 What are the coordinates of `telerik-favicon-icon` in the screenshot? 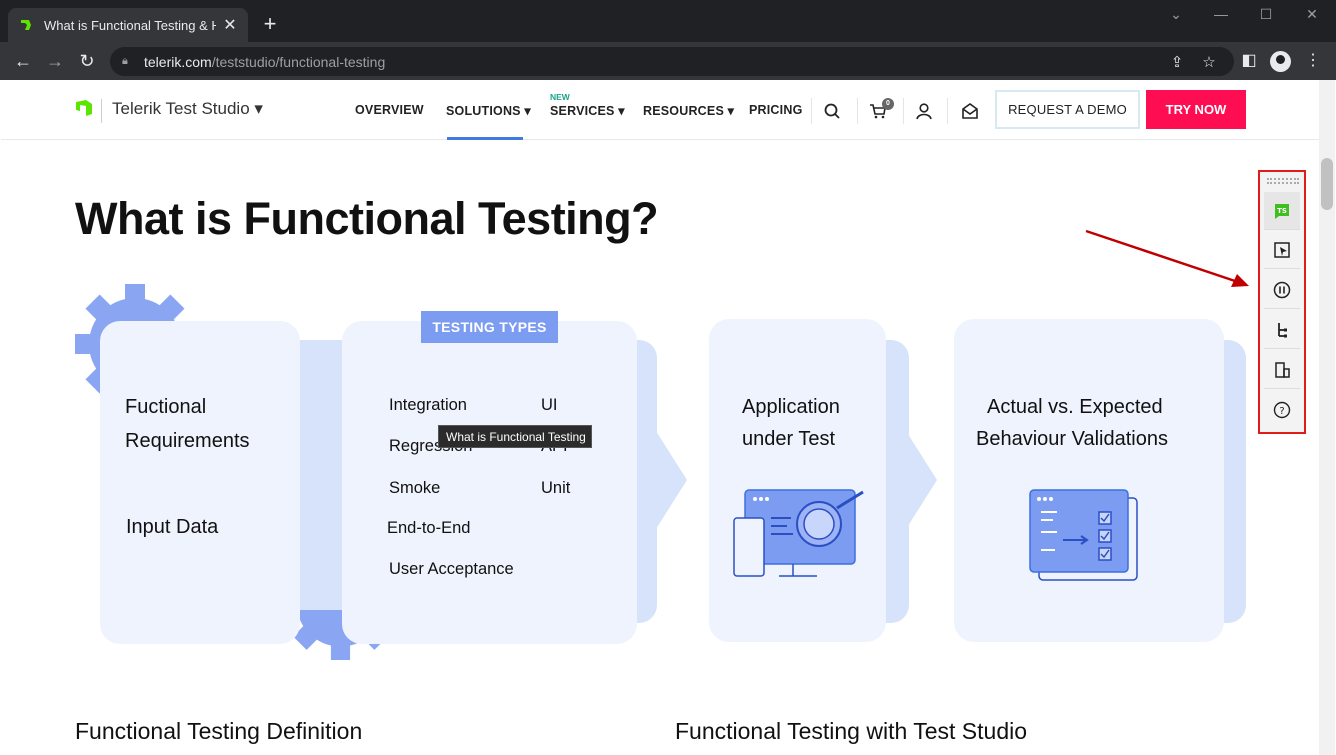 It's located at (26, 25).